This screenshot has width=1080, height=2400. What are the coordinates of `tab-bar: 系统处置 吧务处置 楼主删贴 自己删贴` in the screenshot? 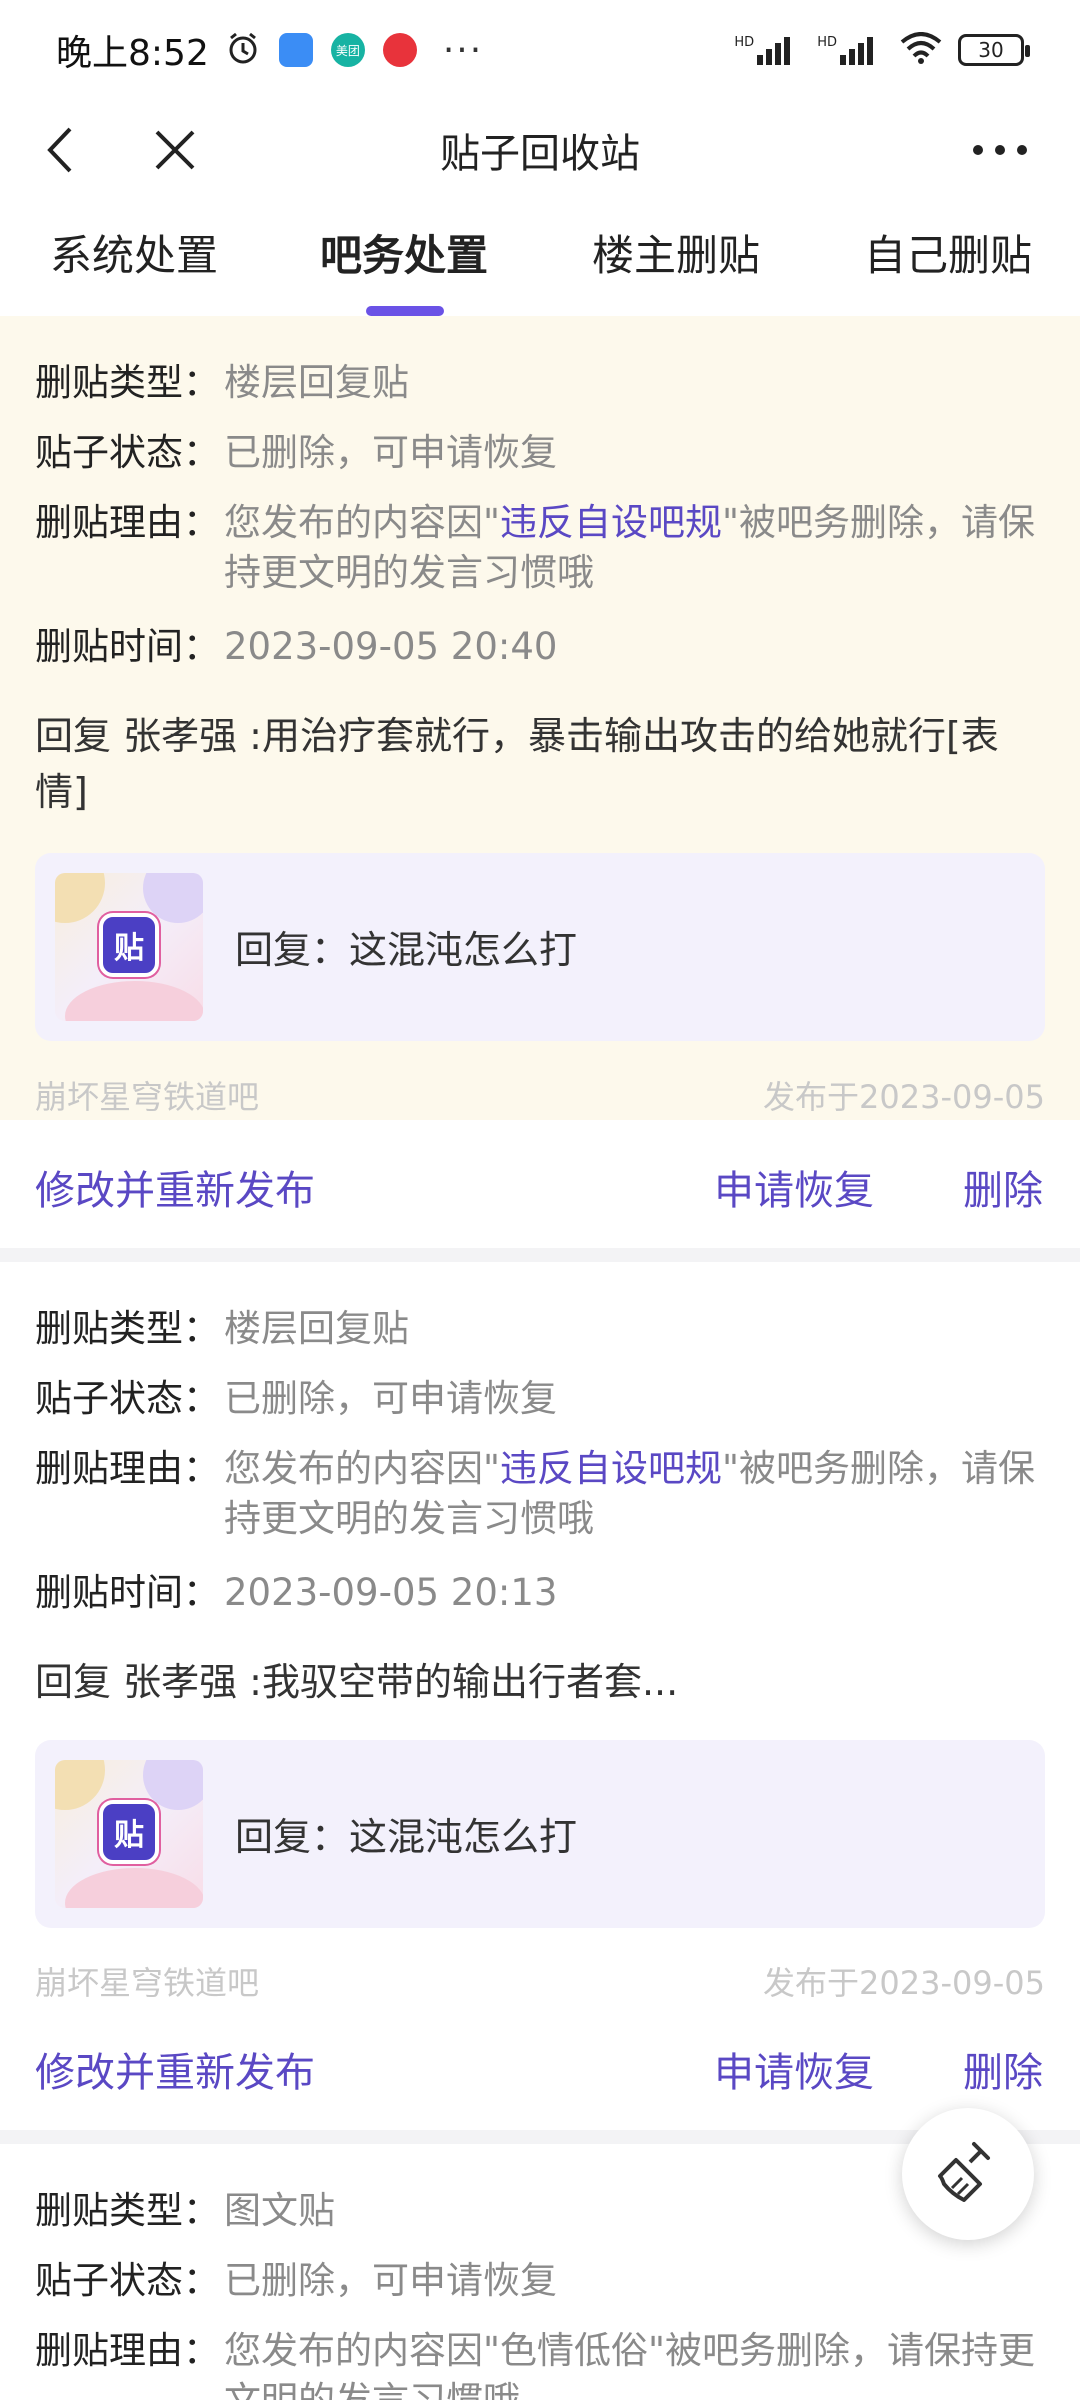 It's located at (540, 258).